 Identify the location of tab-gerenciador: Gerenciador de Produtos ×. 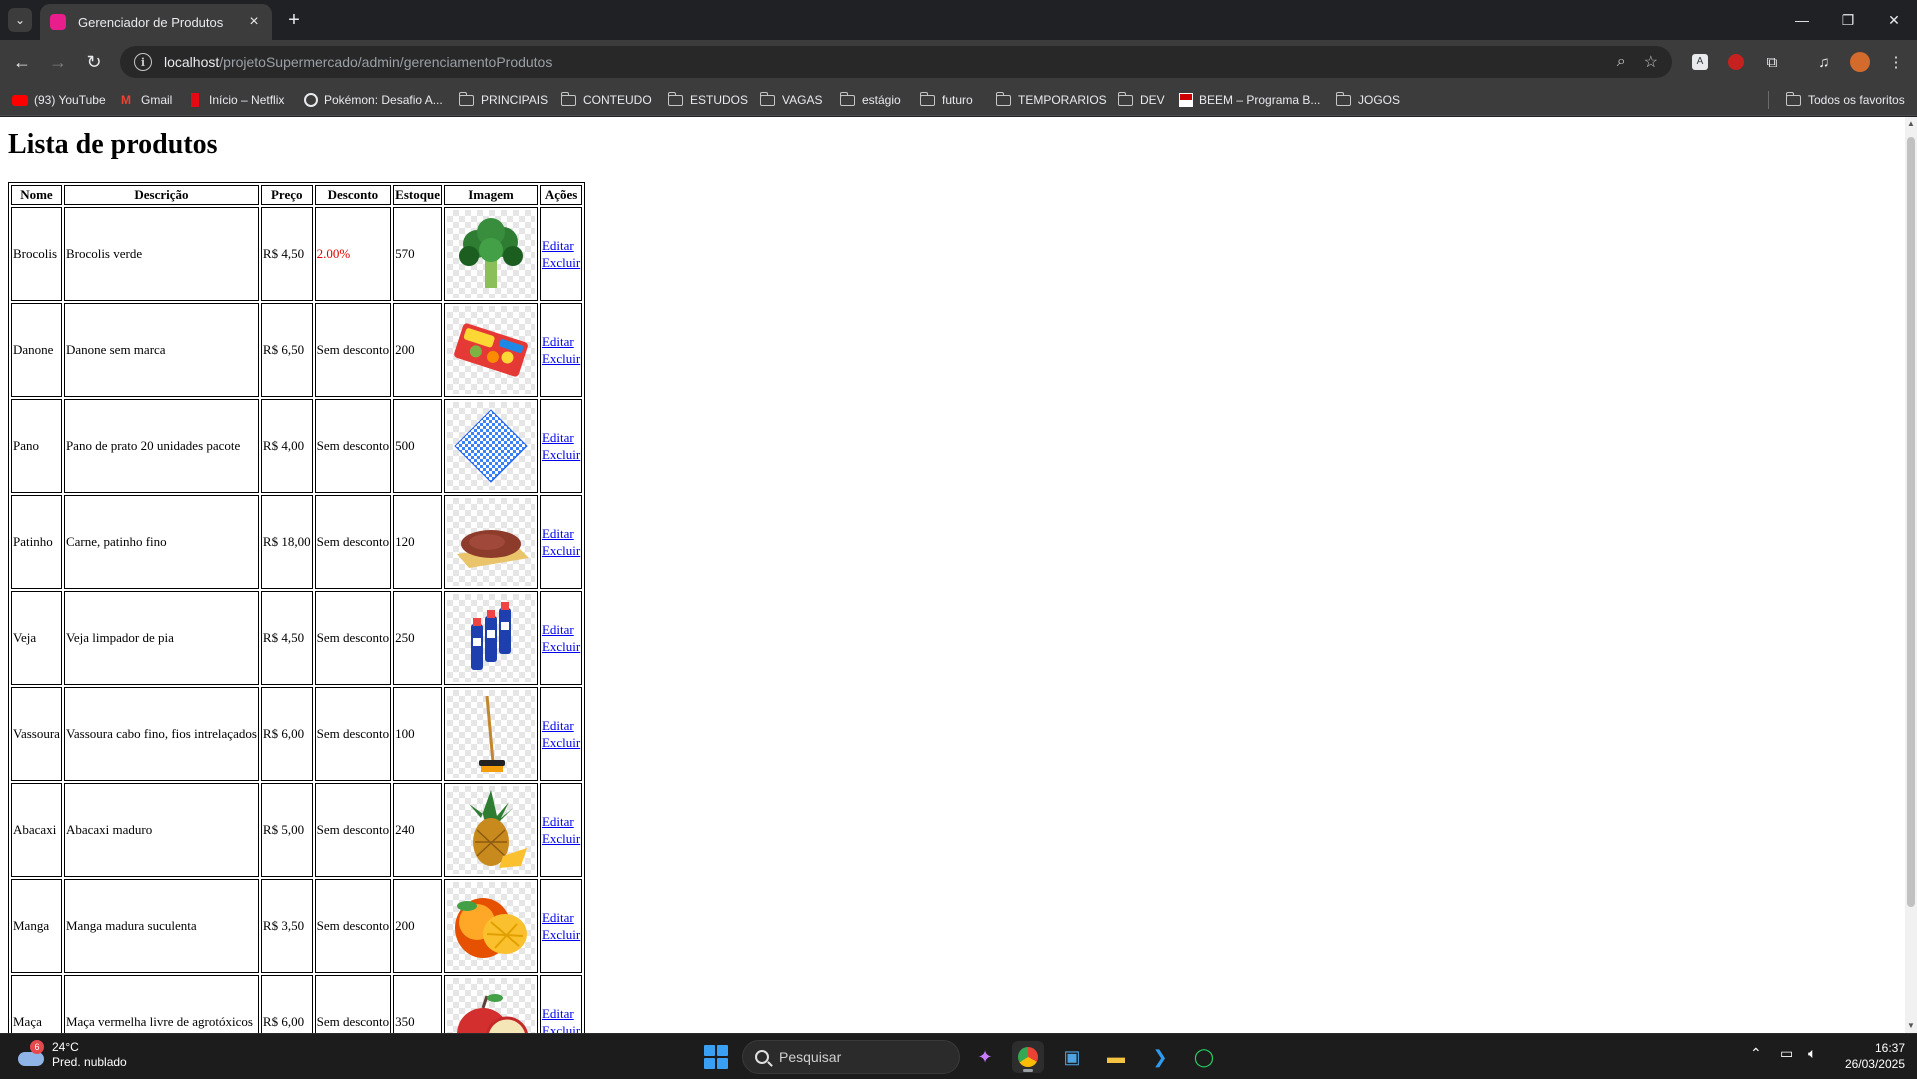
(156, 22).